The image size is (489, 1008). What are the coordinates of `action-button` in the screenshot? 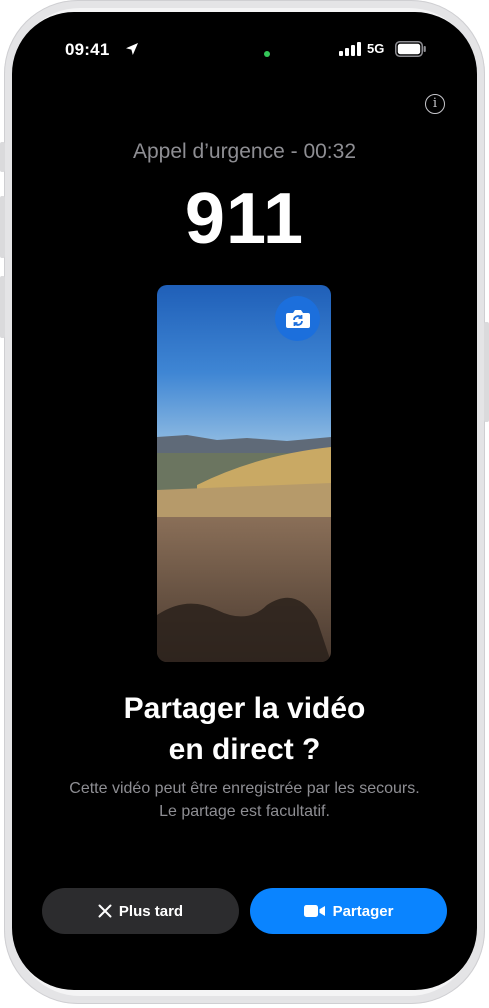 It's located at (2, 157).